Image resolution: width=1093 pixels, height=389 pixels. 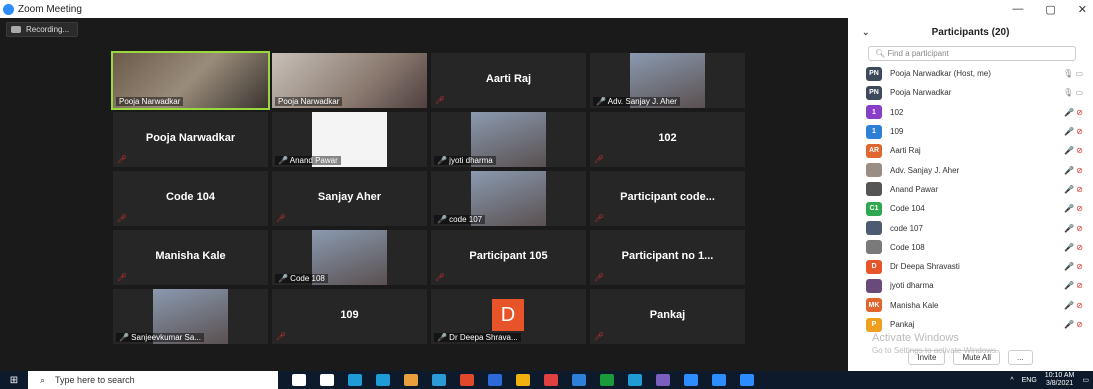 What do you see at coordinates (349, 198) in the screenshot?
I see `video-tile: Sanjay Aher 🎤︎` at bounding box center [349, 198].